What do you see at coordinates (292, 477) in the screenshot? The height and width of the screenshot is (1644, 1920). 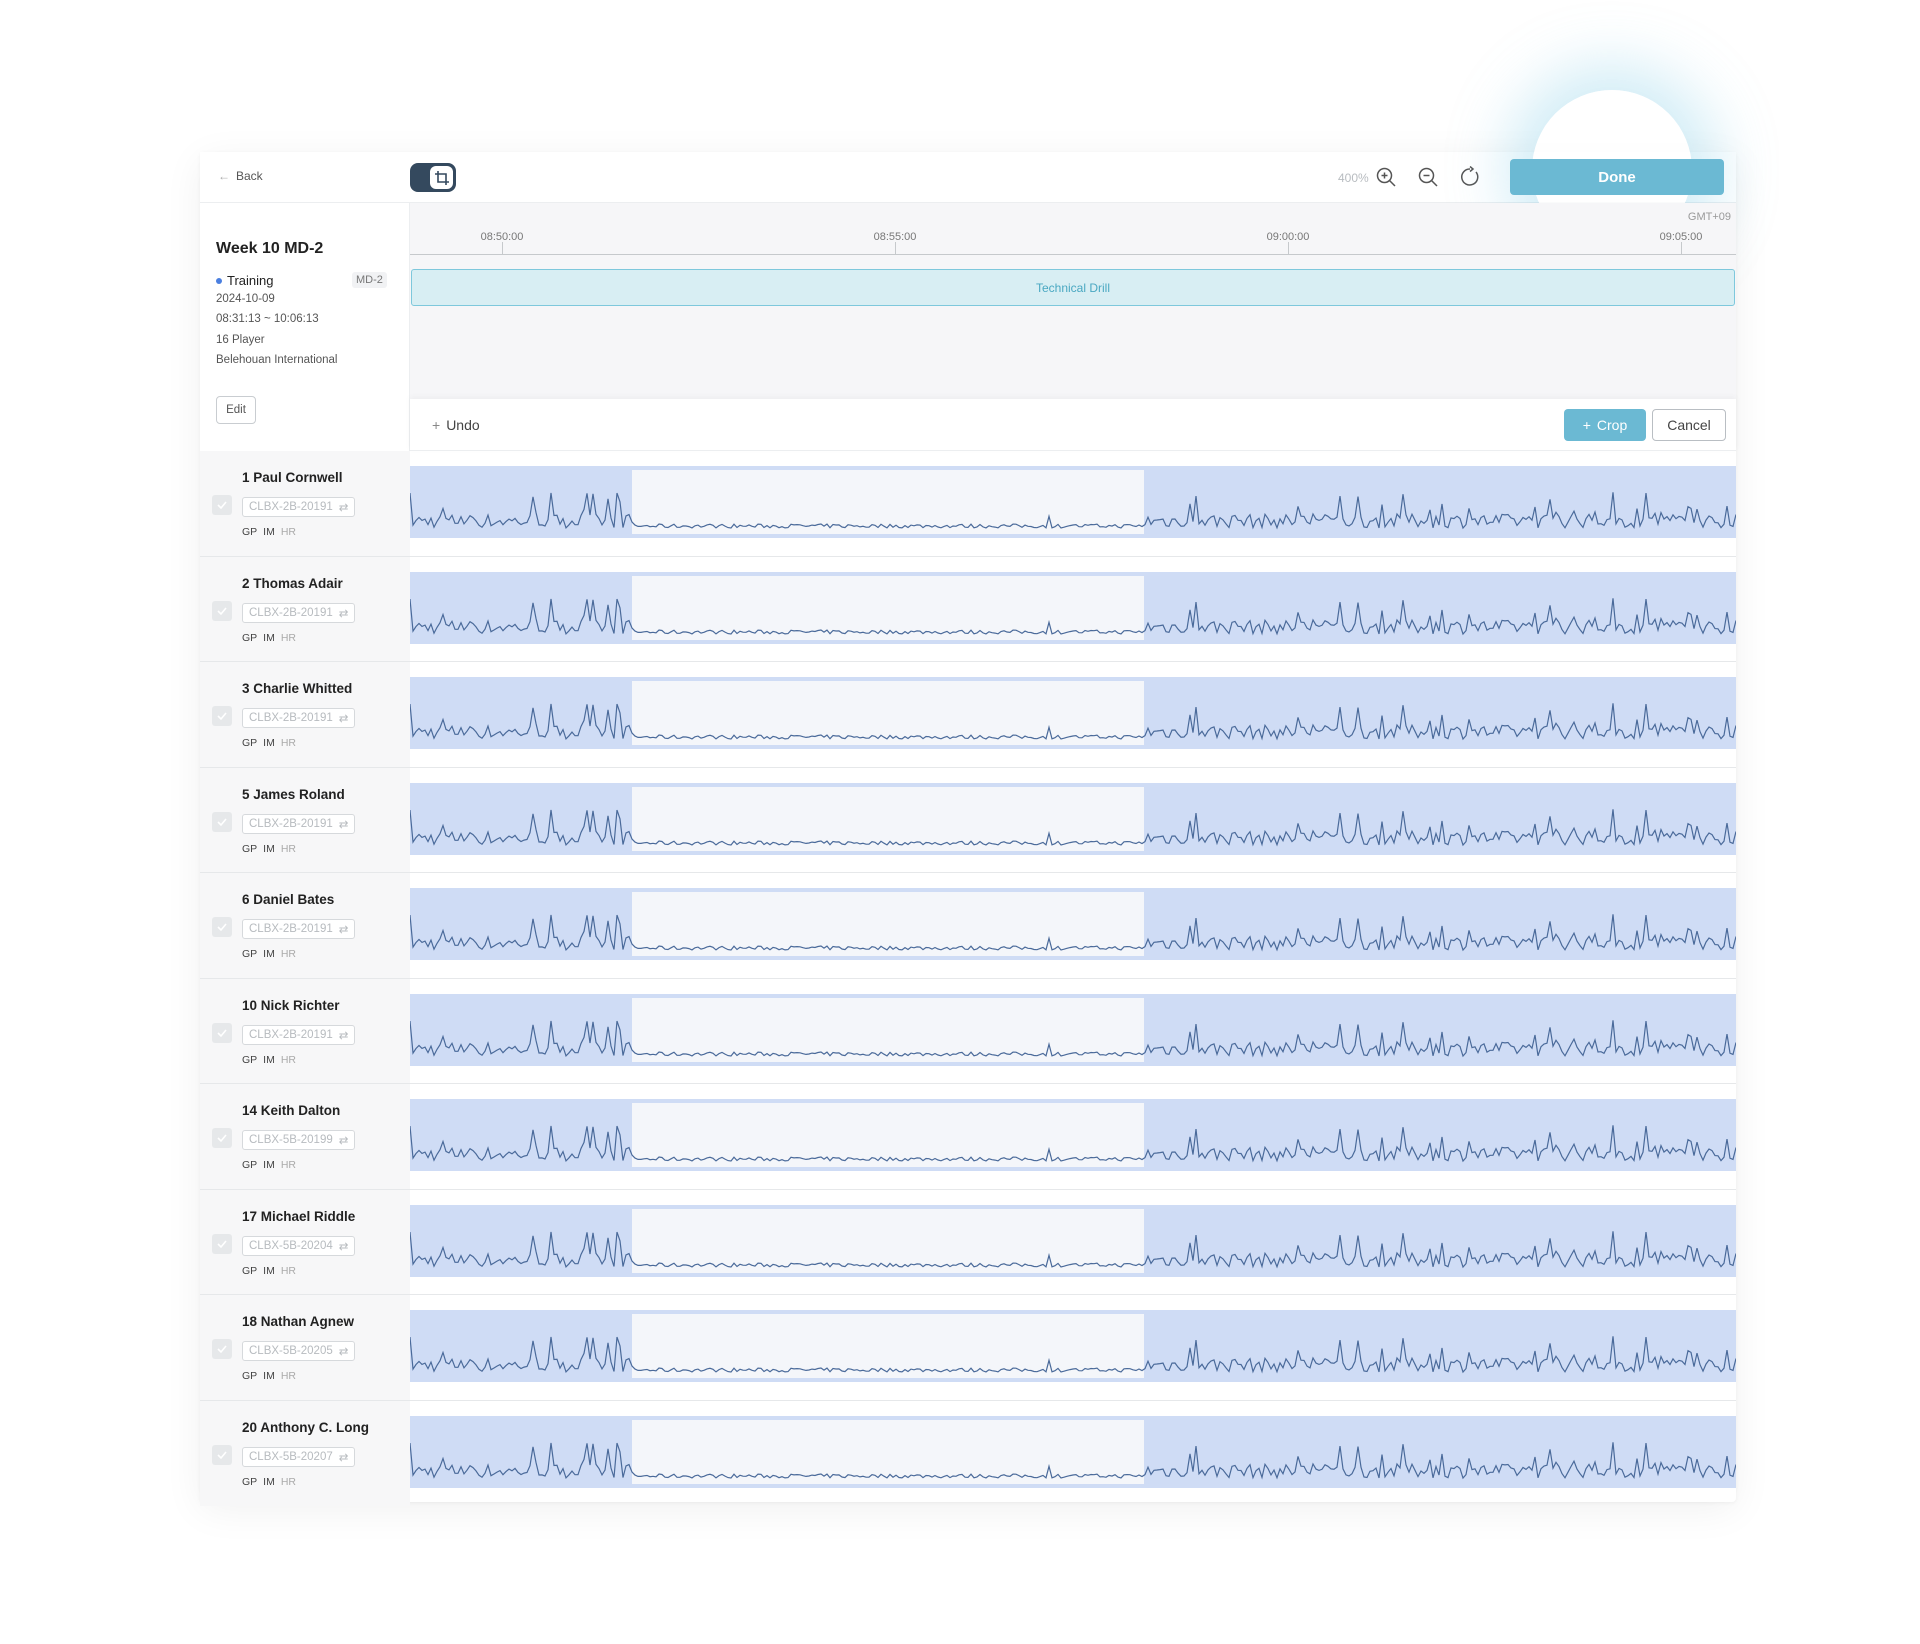 I see `player-name: 1 Paul Cornwell` at bounding box center [292, 477].